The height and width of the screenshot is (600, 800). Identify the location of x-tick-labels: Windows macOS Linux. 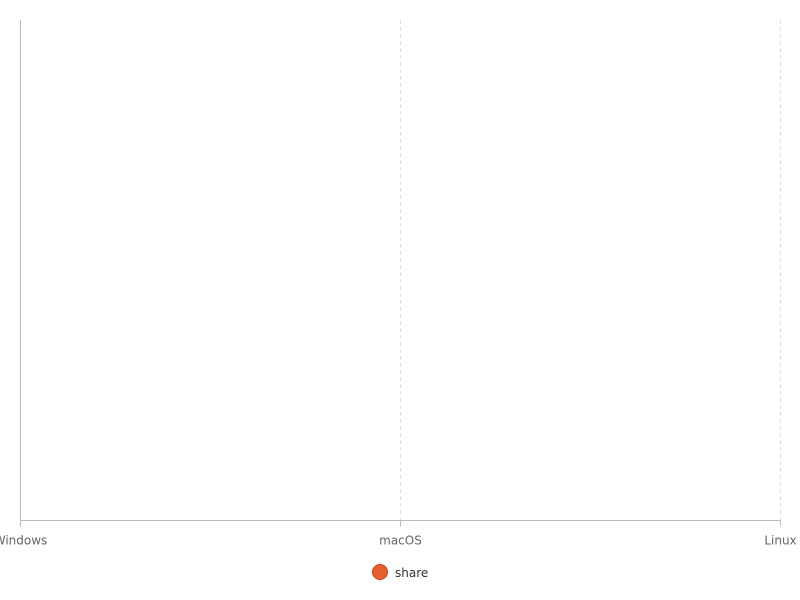
(398, 541).